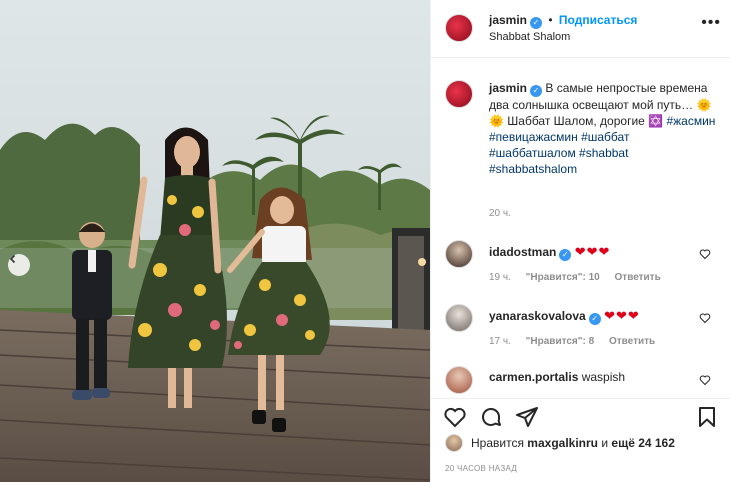 The image size is (730, 482). Describe the element at coordinates (537, 316) in the screenshot. I see `commenter-username: yanaraskovalova` at that location.